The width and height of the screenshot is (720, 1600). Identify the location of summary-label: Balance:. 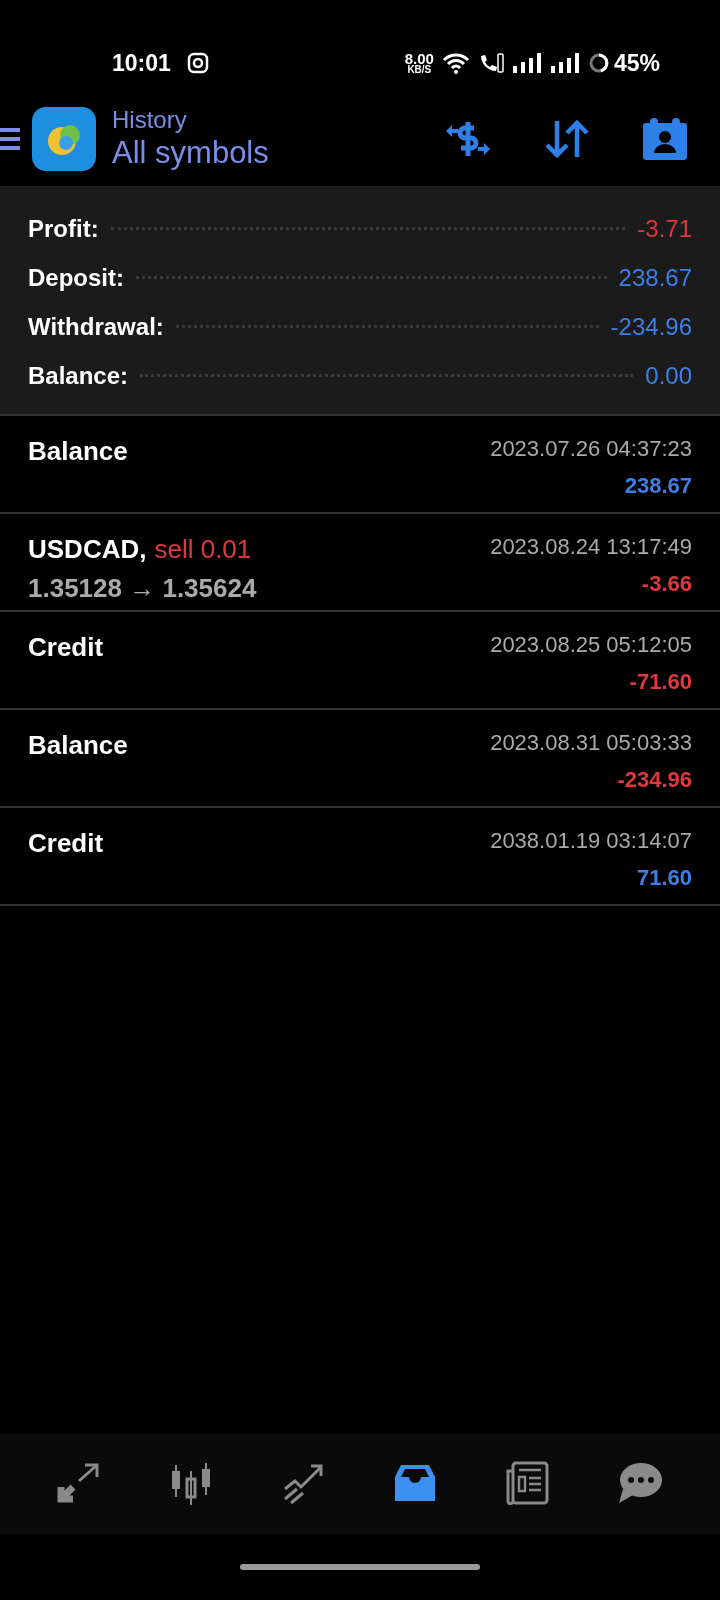
(78, 375).